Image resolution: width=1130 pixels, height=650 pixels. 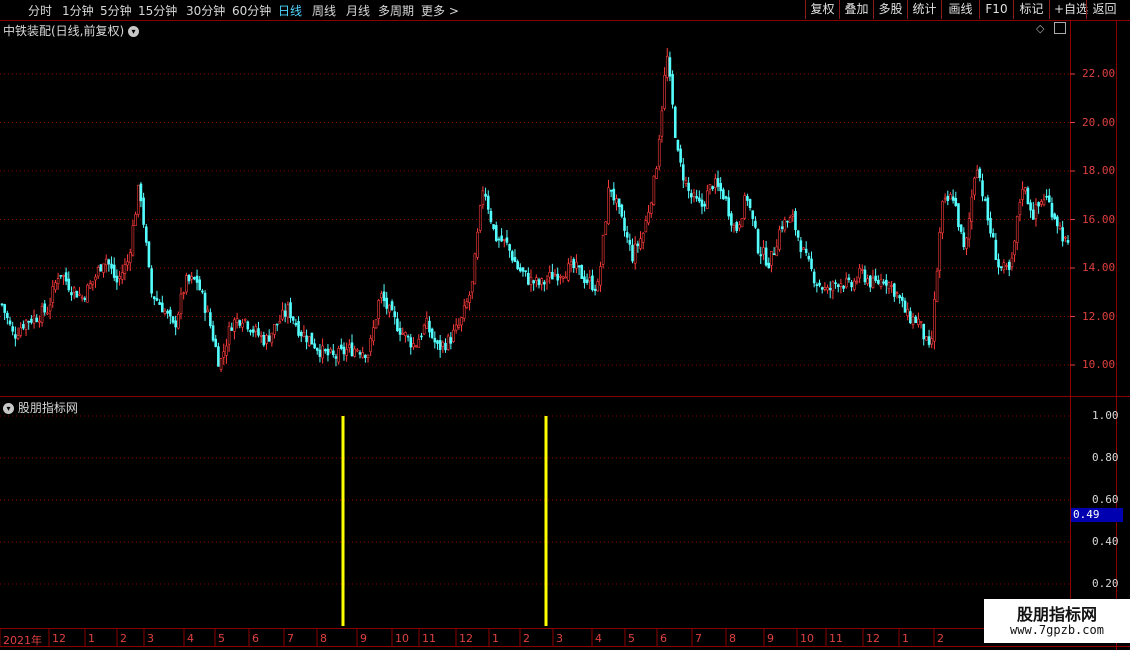 What do you see at coordinates (8, 408) in the screenshot?
I see `chevron-down-icon: ▾` at bounding box center [8, 408].